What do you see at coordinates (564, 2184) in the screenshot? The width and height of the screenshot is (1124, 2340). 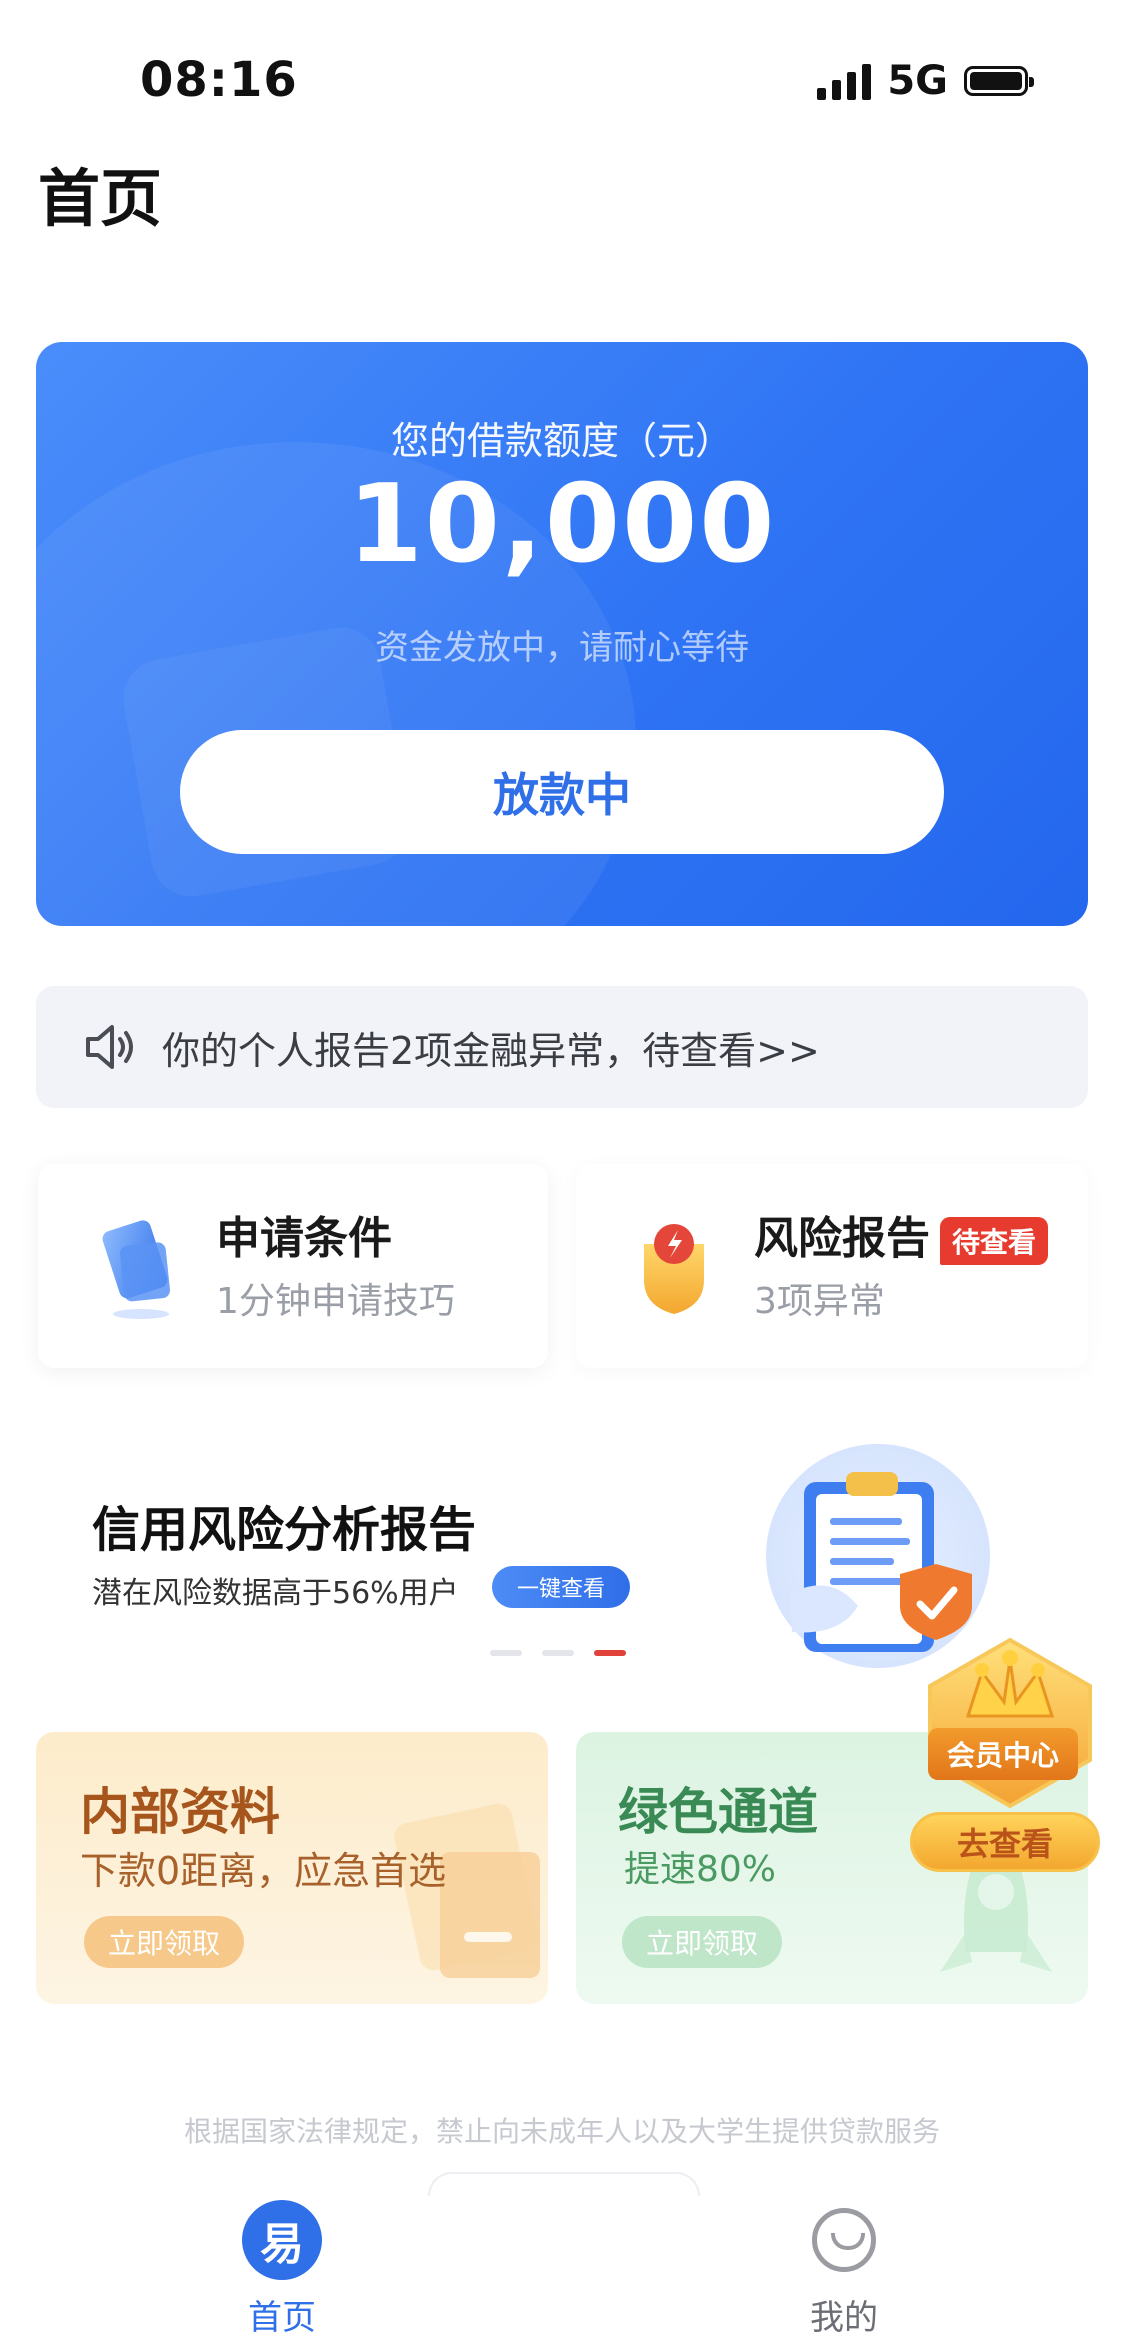 I see `tab-bar-bump` at bounding box center [564, 2184].